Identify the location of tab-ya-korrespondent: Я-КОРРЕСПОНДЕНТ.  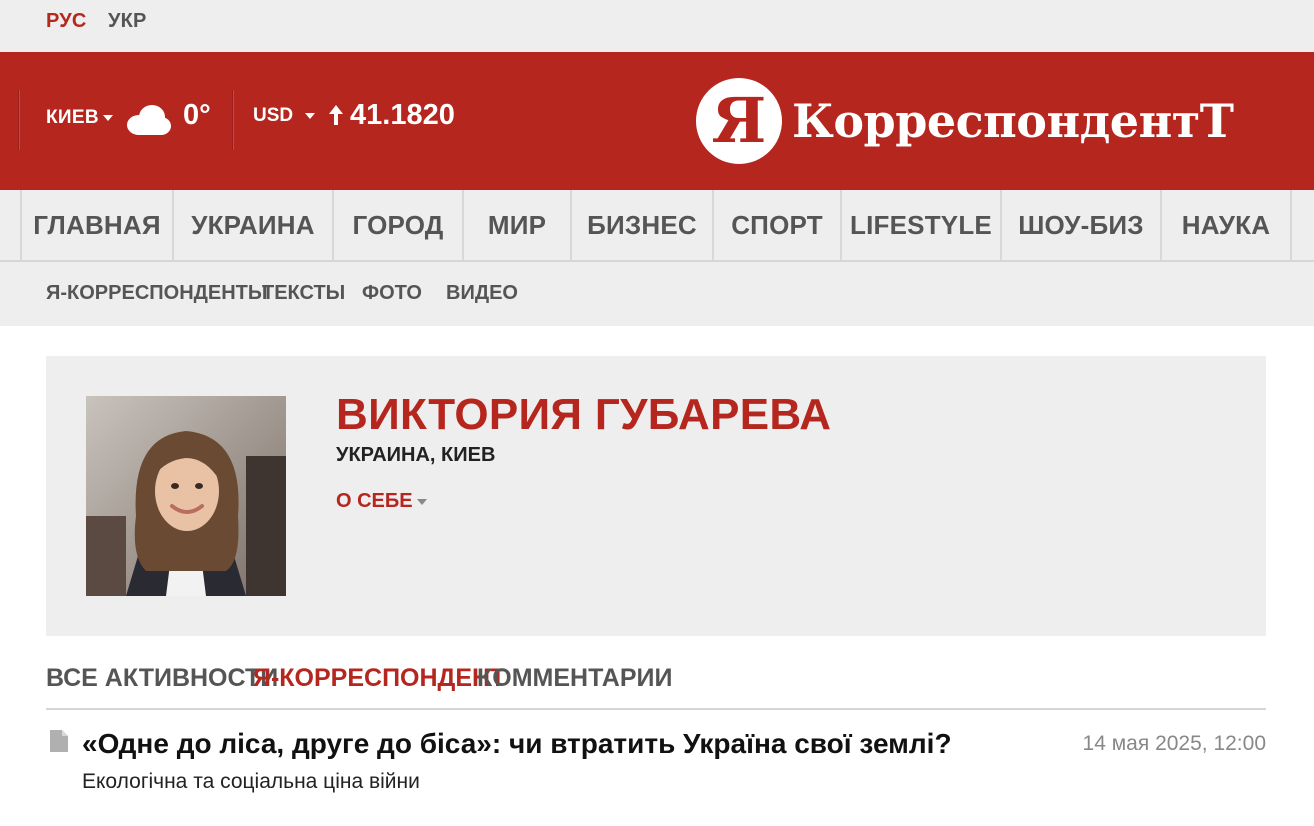
(379, 678).